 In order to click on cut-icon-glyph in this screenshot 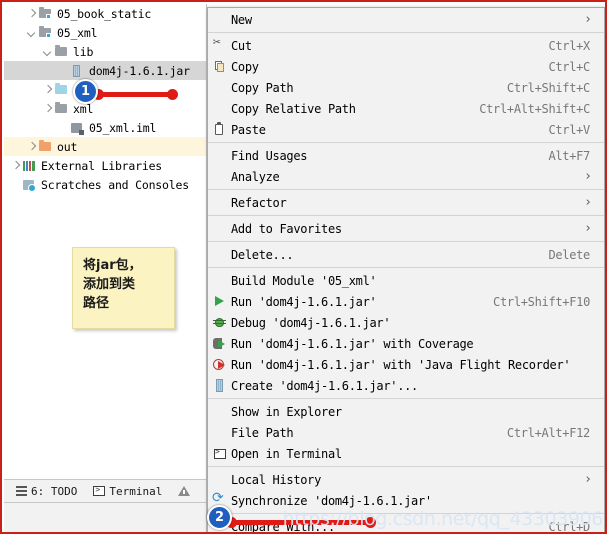, I will do `click(219, 43)`.